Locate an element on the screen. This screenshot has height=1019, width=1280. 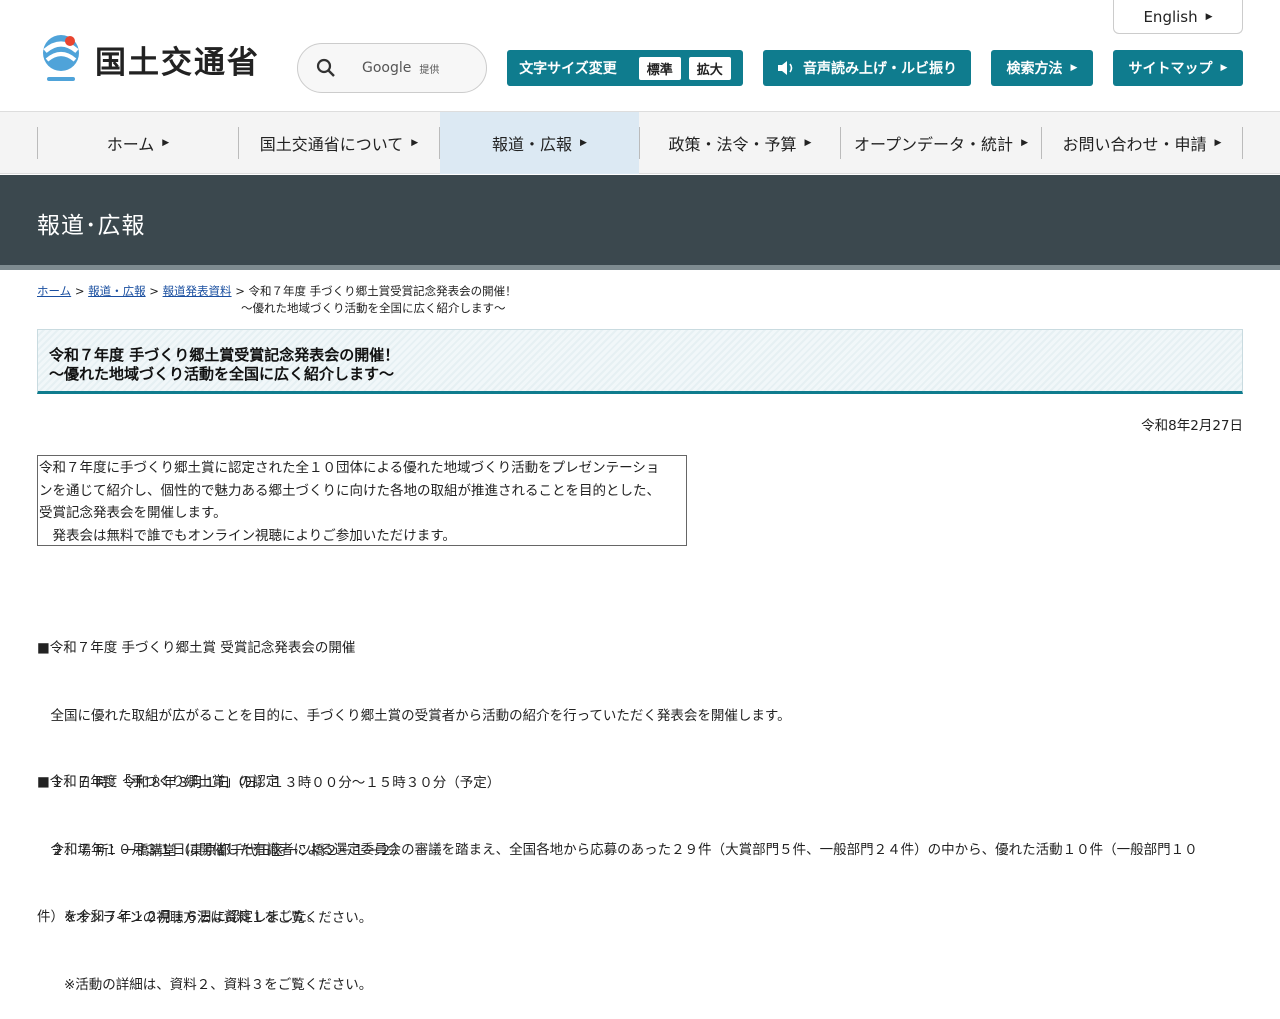
speech-ruby-button: 音声読み上げ・ルビ振り is located at coordinates (867, 68).